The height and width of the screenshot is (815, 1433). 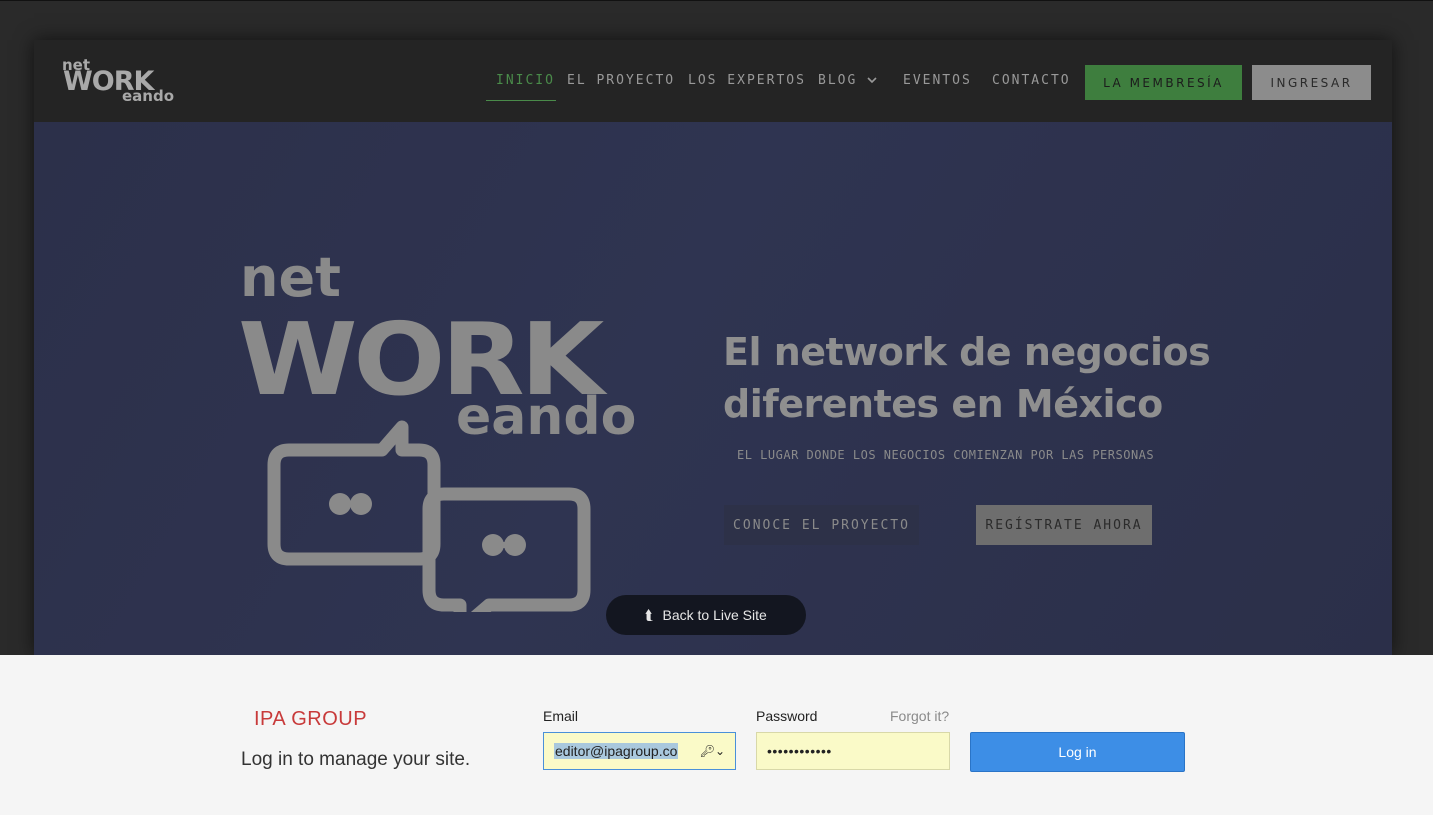 What do you see at coordinates (714, 615) in the screenshot?
I see `back-to-live-site-label: Back to Live Site` at bounding box center [714, 615].